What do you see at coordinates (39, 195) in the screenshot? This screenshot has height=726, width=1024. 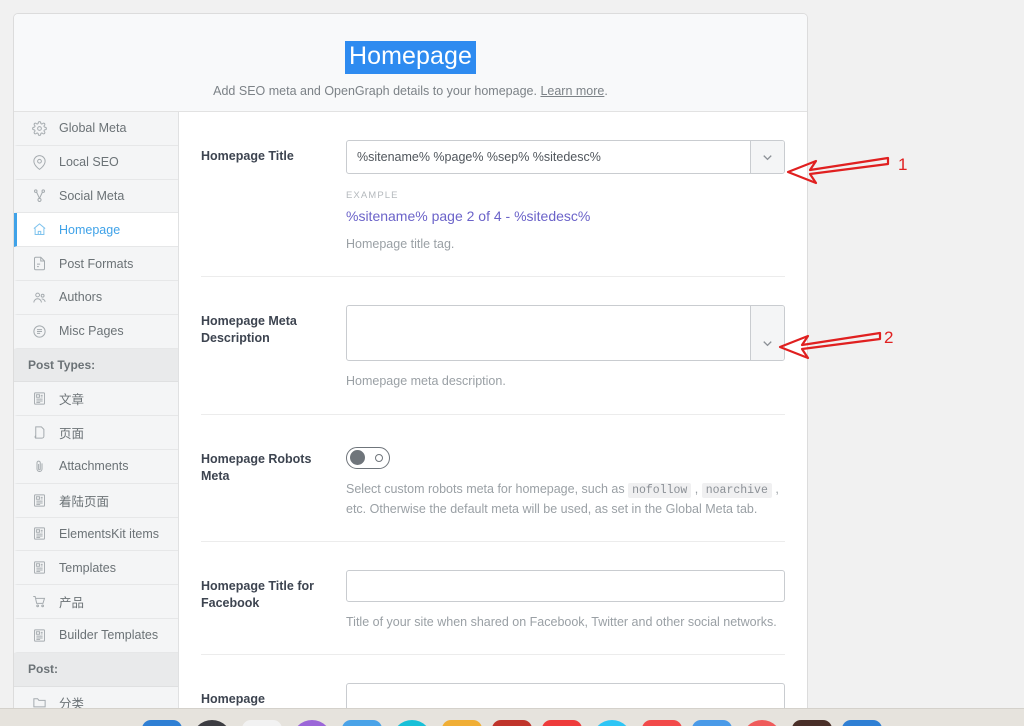 I see `share-nodes-icon` at bounding box center [39, 195].